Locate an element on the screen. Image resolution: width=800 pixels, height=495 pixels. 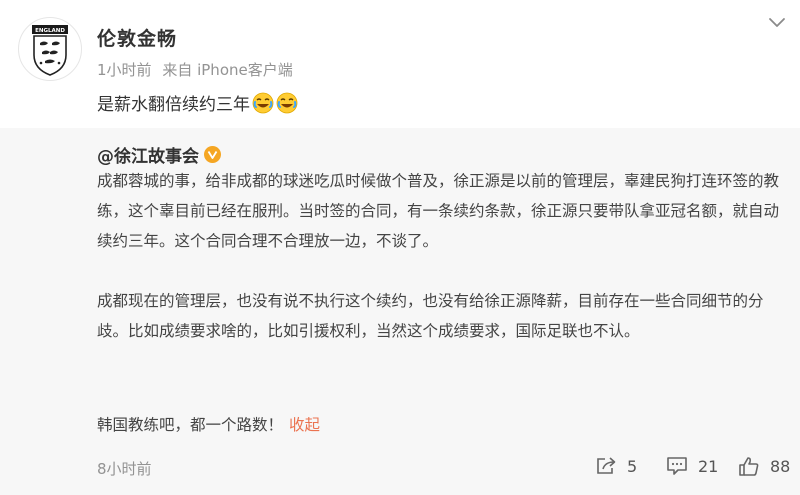
post-time: 1小时前 is located at coordinates (124, 70).